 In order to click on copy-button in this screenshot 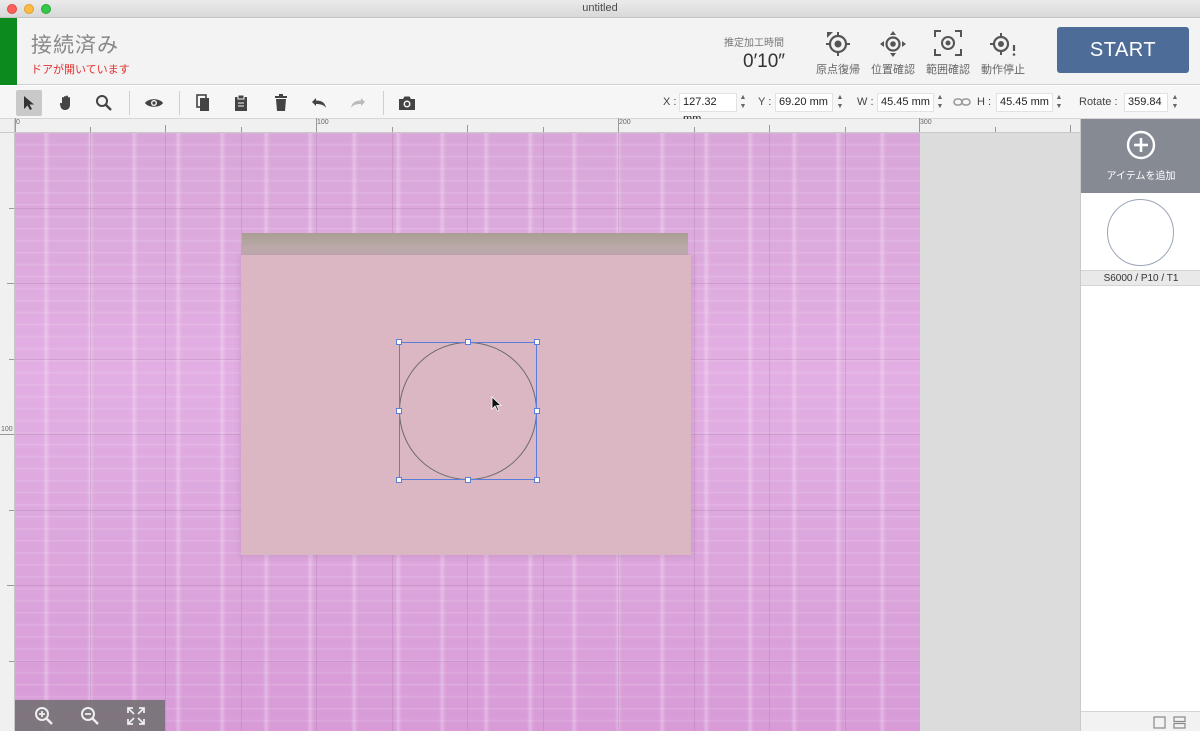, I will do `click(203, 103)`.